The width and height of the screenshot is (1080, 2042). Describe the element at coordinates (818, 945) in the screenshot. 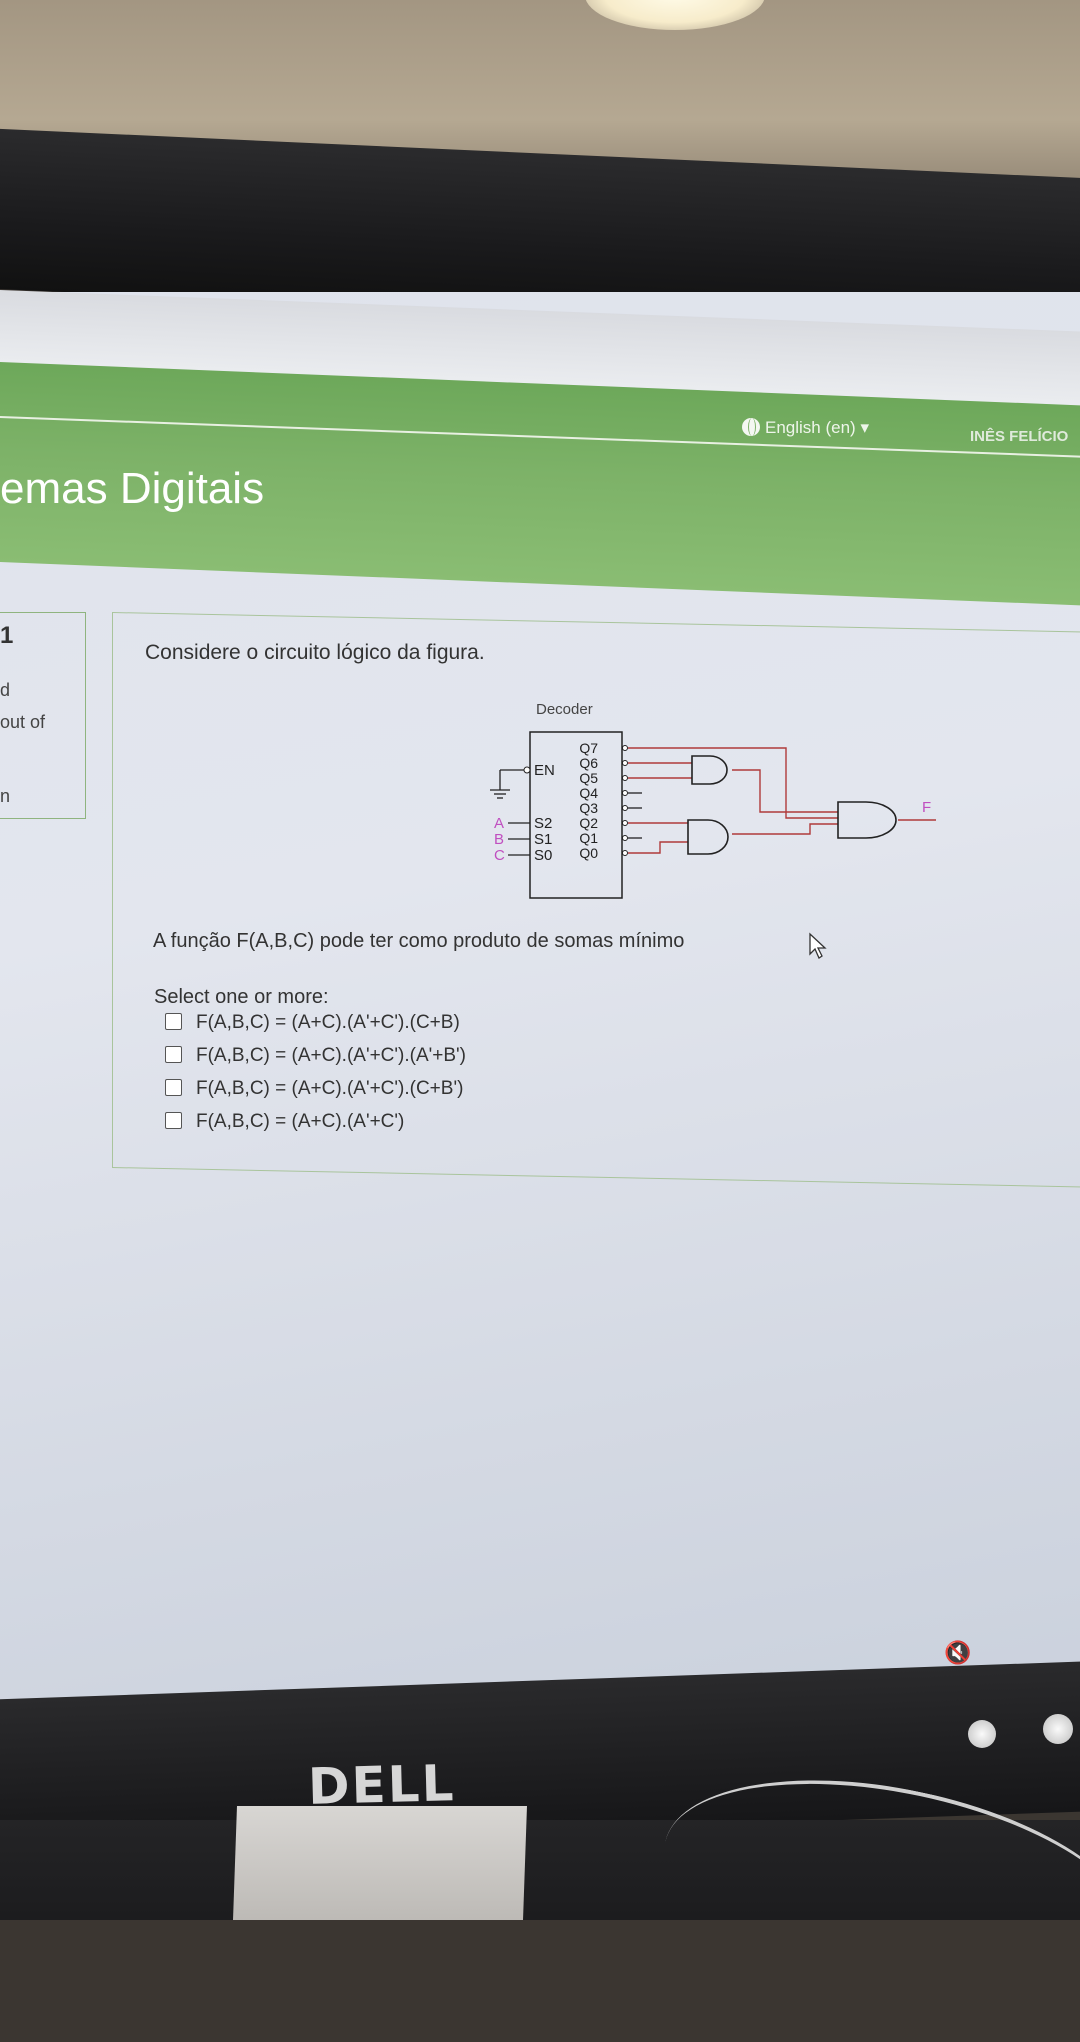

I see `mouse-pointer-icon` at that location.